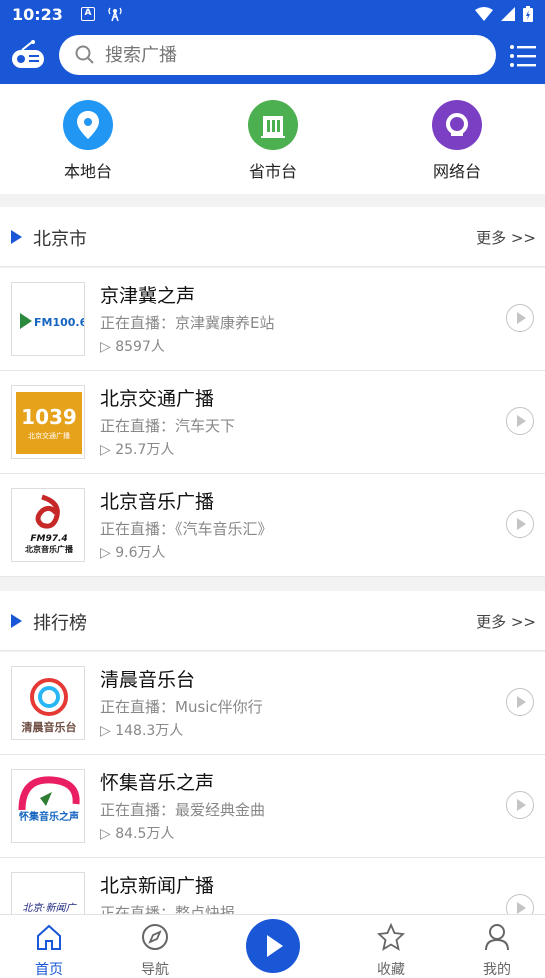 The height and width of the screenshot is (978, 545). Describe the element at coordinates (48, 539) in the screenshot. I see `svg-text: FM97.4` at that location.